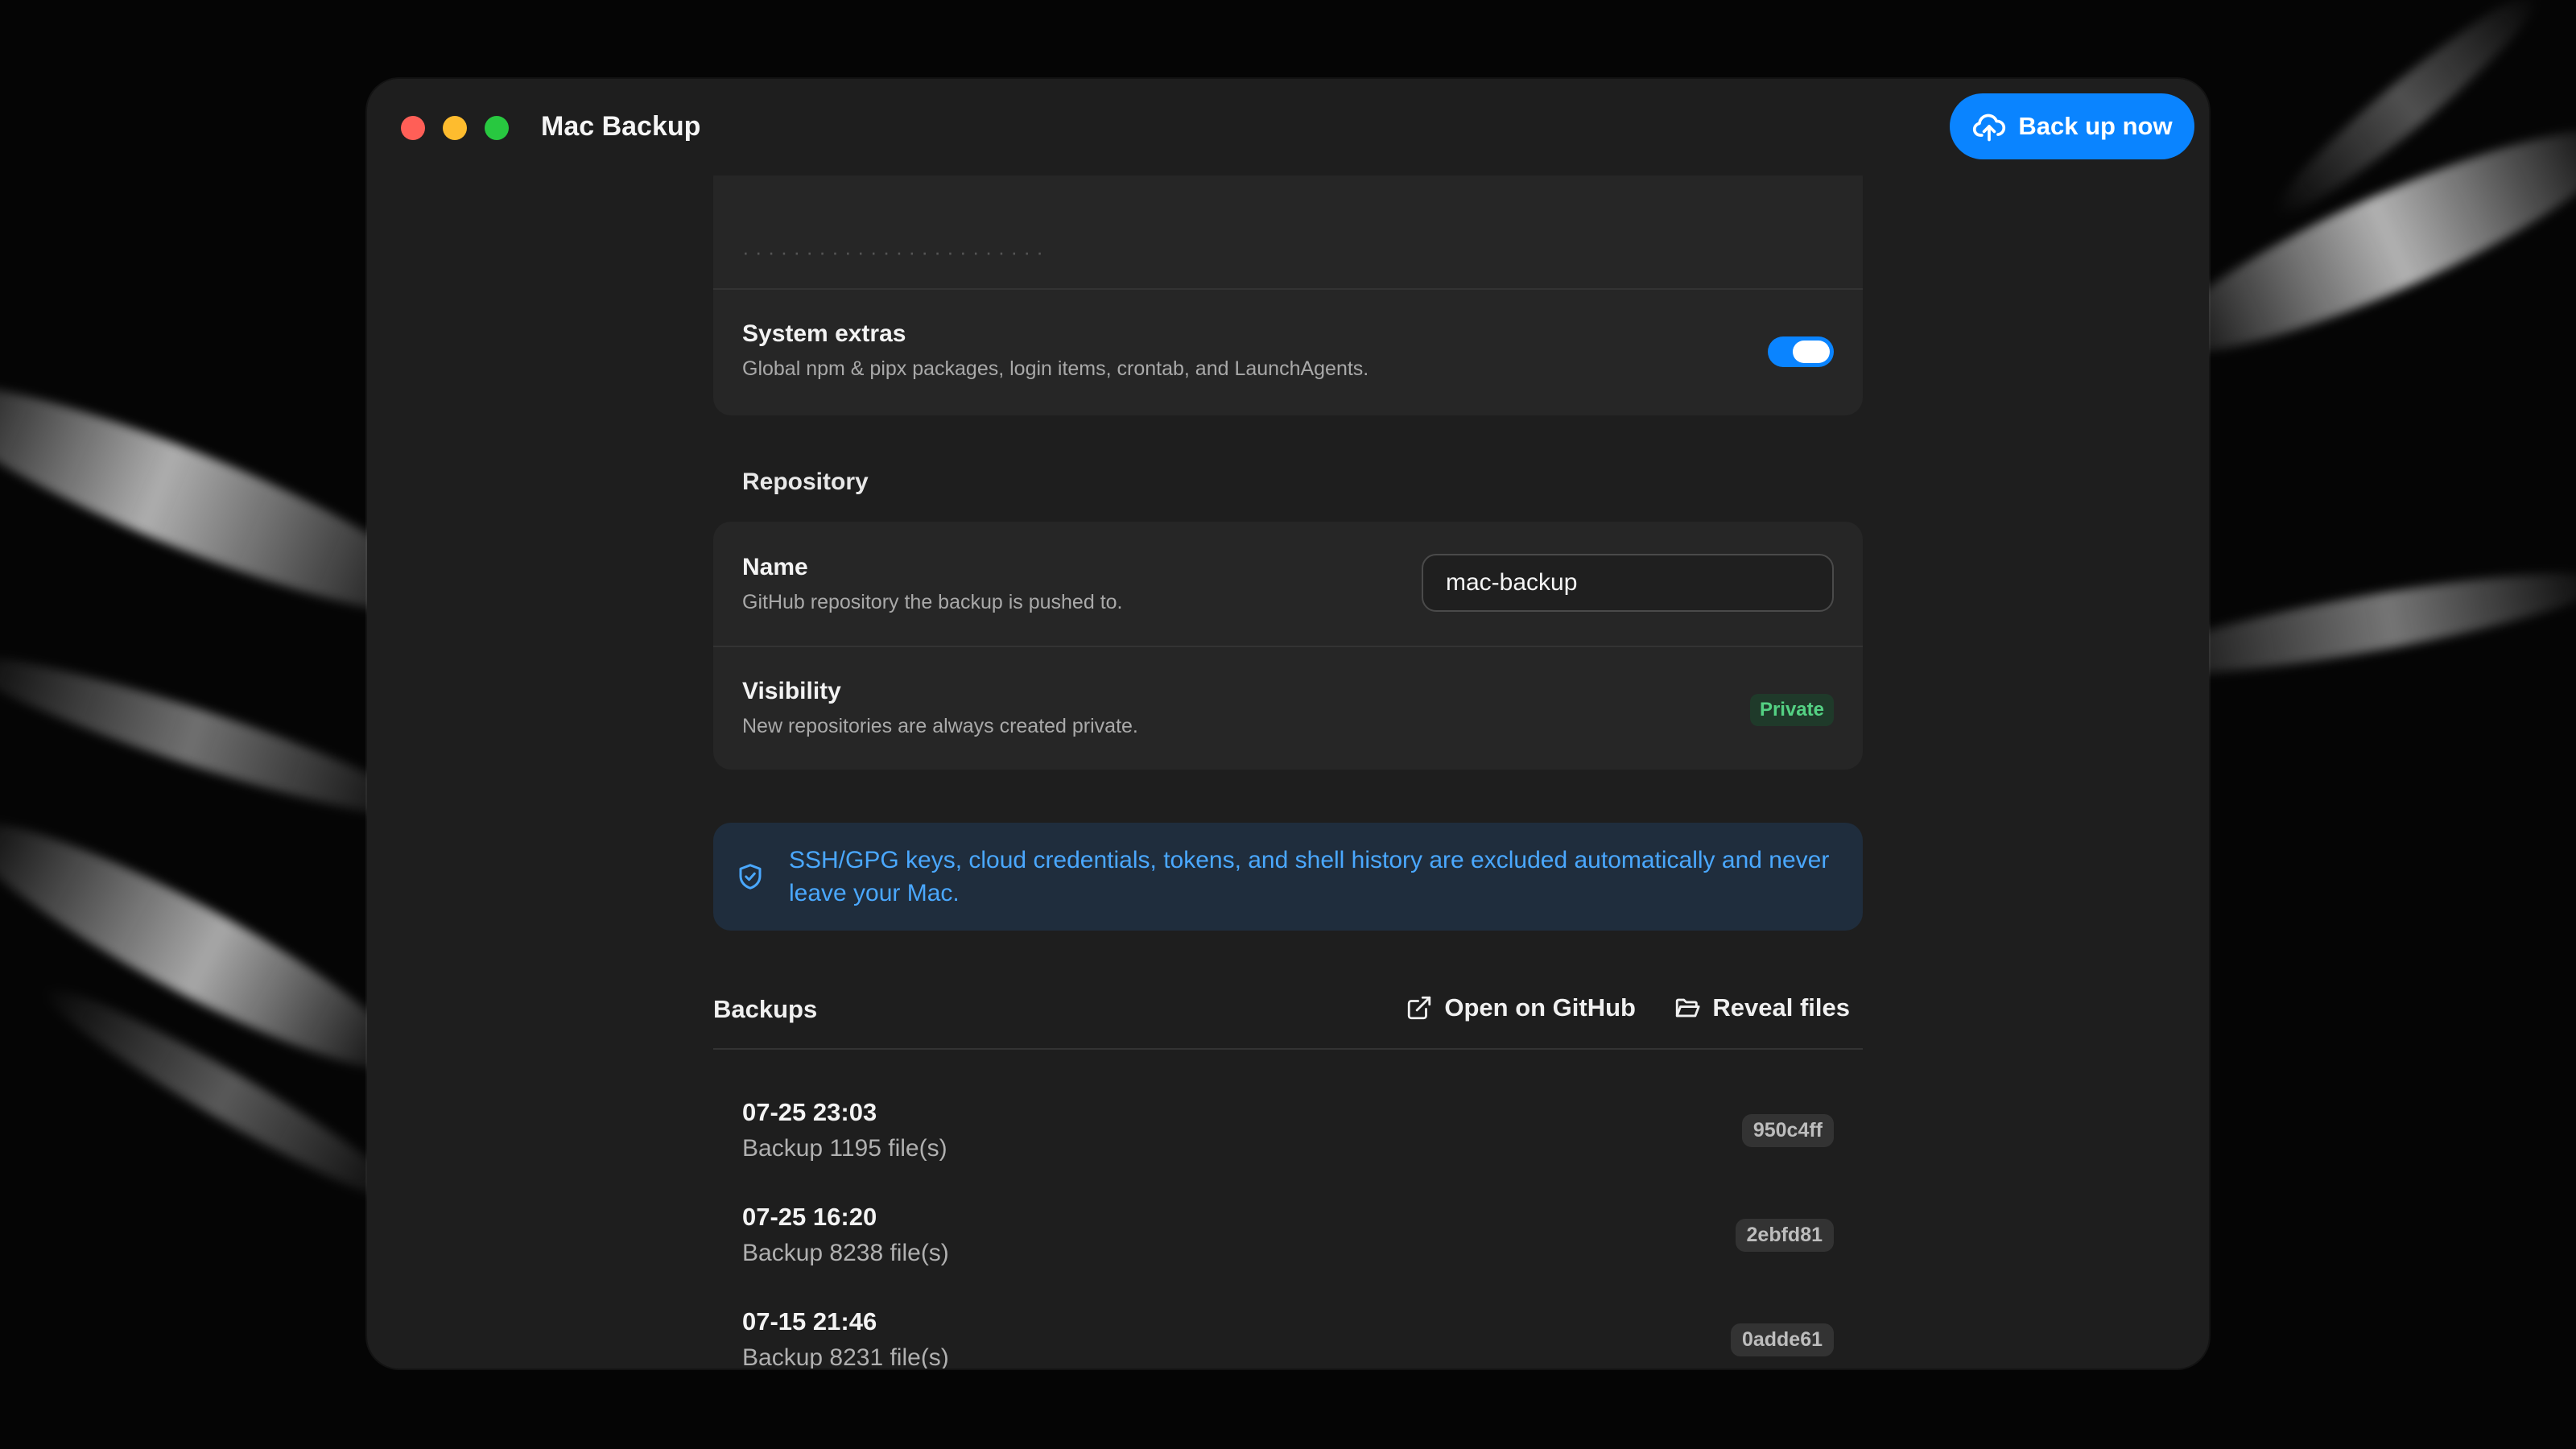 This screenshot has width=2576, height=1449. What do you see at coordinates (1288, 1014) in the screenshot?
I see `backups-header: Backups Open on GitHub Reveal files` at bounding box center [1288, 1014].